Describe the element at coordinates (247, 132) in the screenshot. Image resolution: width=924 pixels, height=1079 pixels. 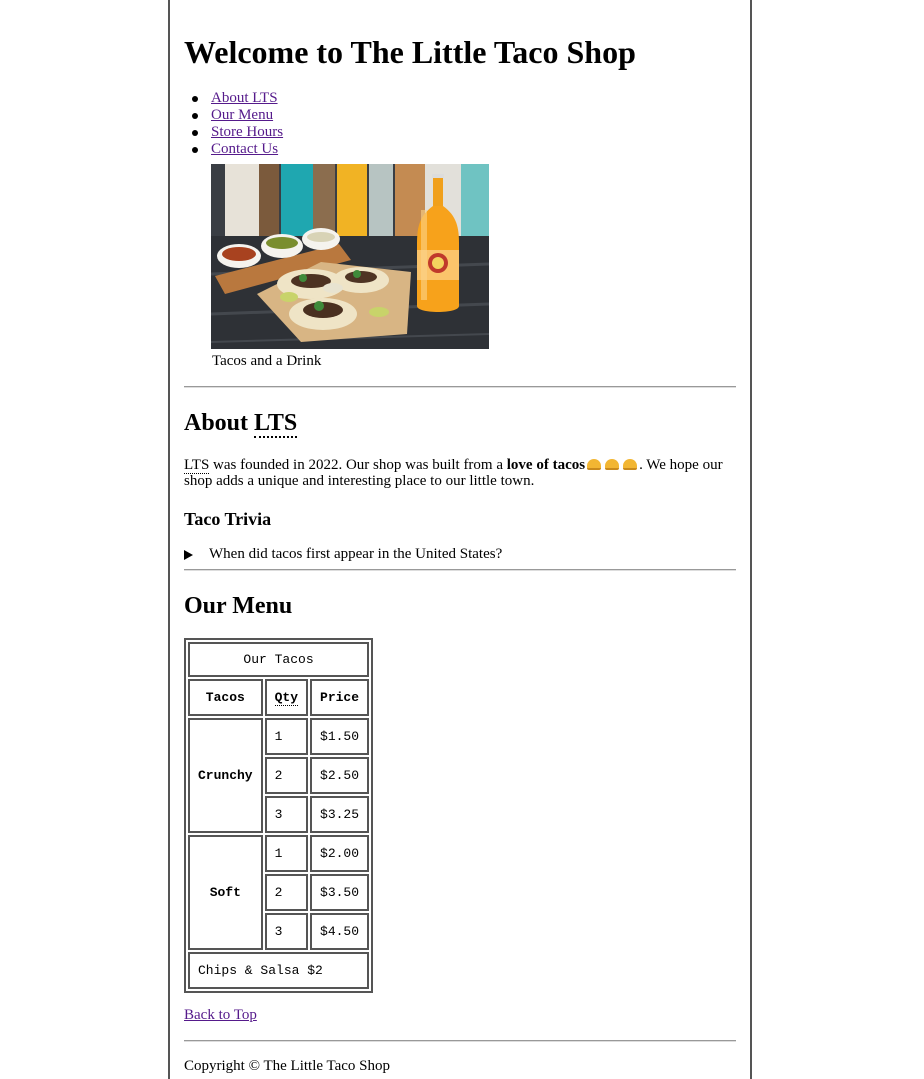
I see `nav-link-hours: Store Hours` at that location.